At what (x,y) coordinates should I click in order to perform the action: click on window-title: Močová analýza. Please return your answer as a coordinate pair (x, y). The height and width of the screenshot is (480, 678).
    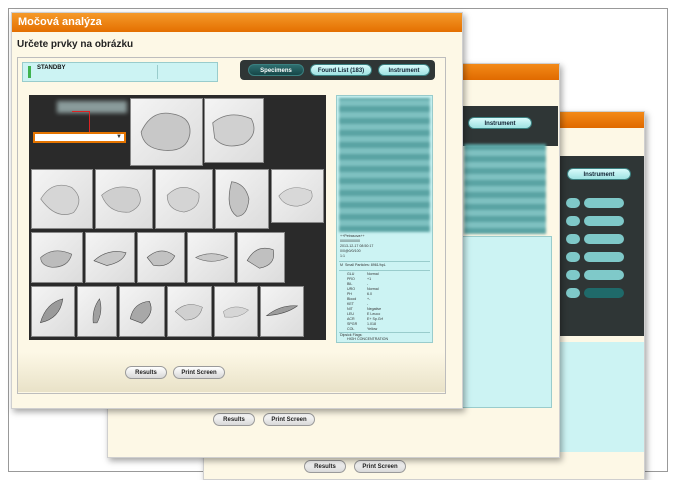
    Looking at the image, I should click on (237, 22).